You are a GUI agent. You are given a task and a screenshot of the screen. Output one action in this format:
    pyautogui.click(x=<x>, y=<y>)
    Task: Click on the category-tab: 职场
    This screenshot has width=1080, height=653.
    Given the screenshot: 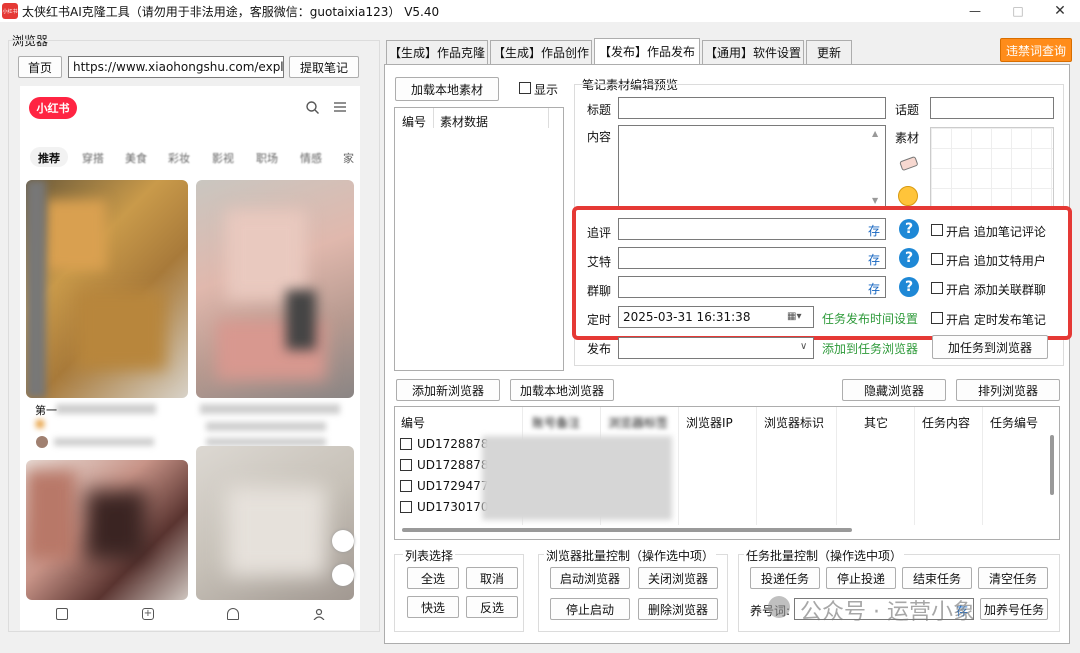 What is the action you would take?
    pyautogui.click(x=267, y=158)
    